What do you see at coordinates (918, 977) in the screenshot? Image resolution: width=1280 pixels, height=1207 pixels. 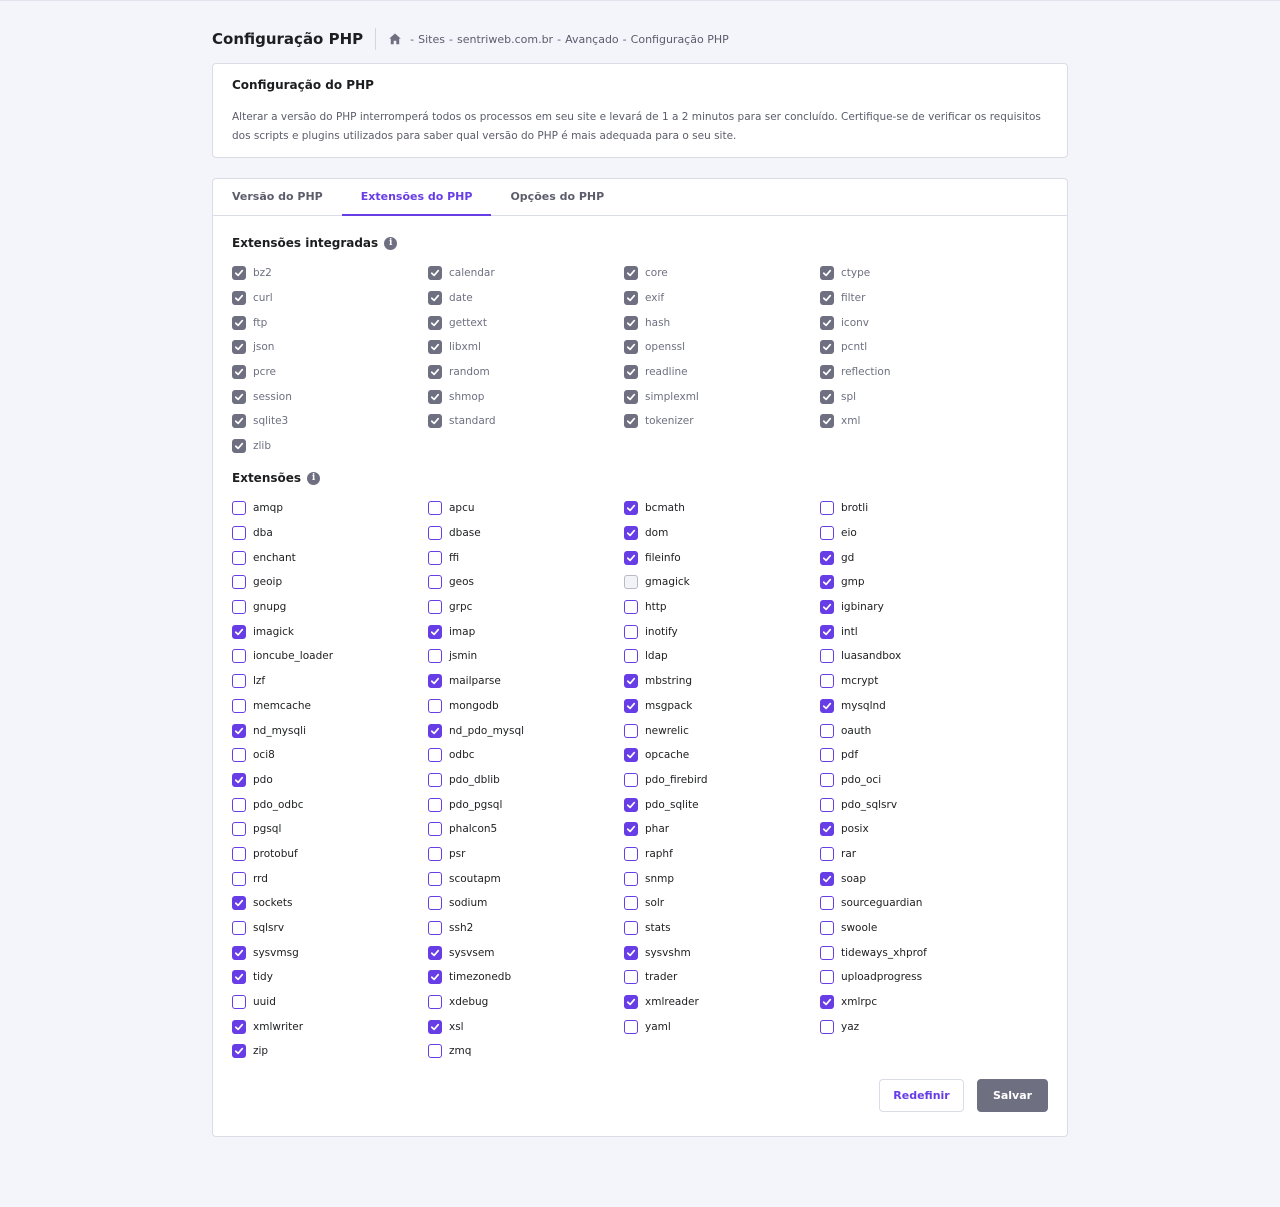 I see `extension-item: uploadprogress` at bounding box center [918, 977].